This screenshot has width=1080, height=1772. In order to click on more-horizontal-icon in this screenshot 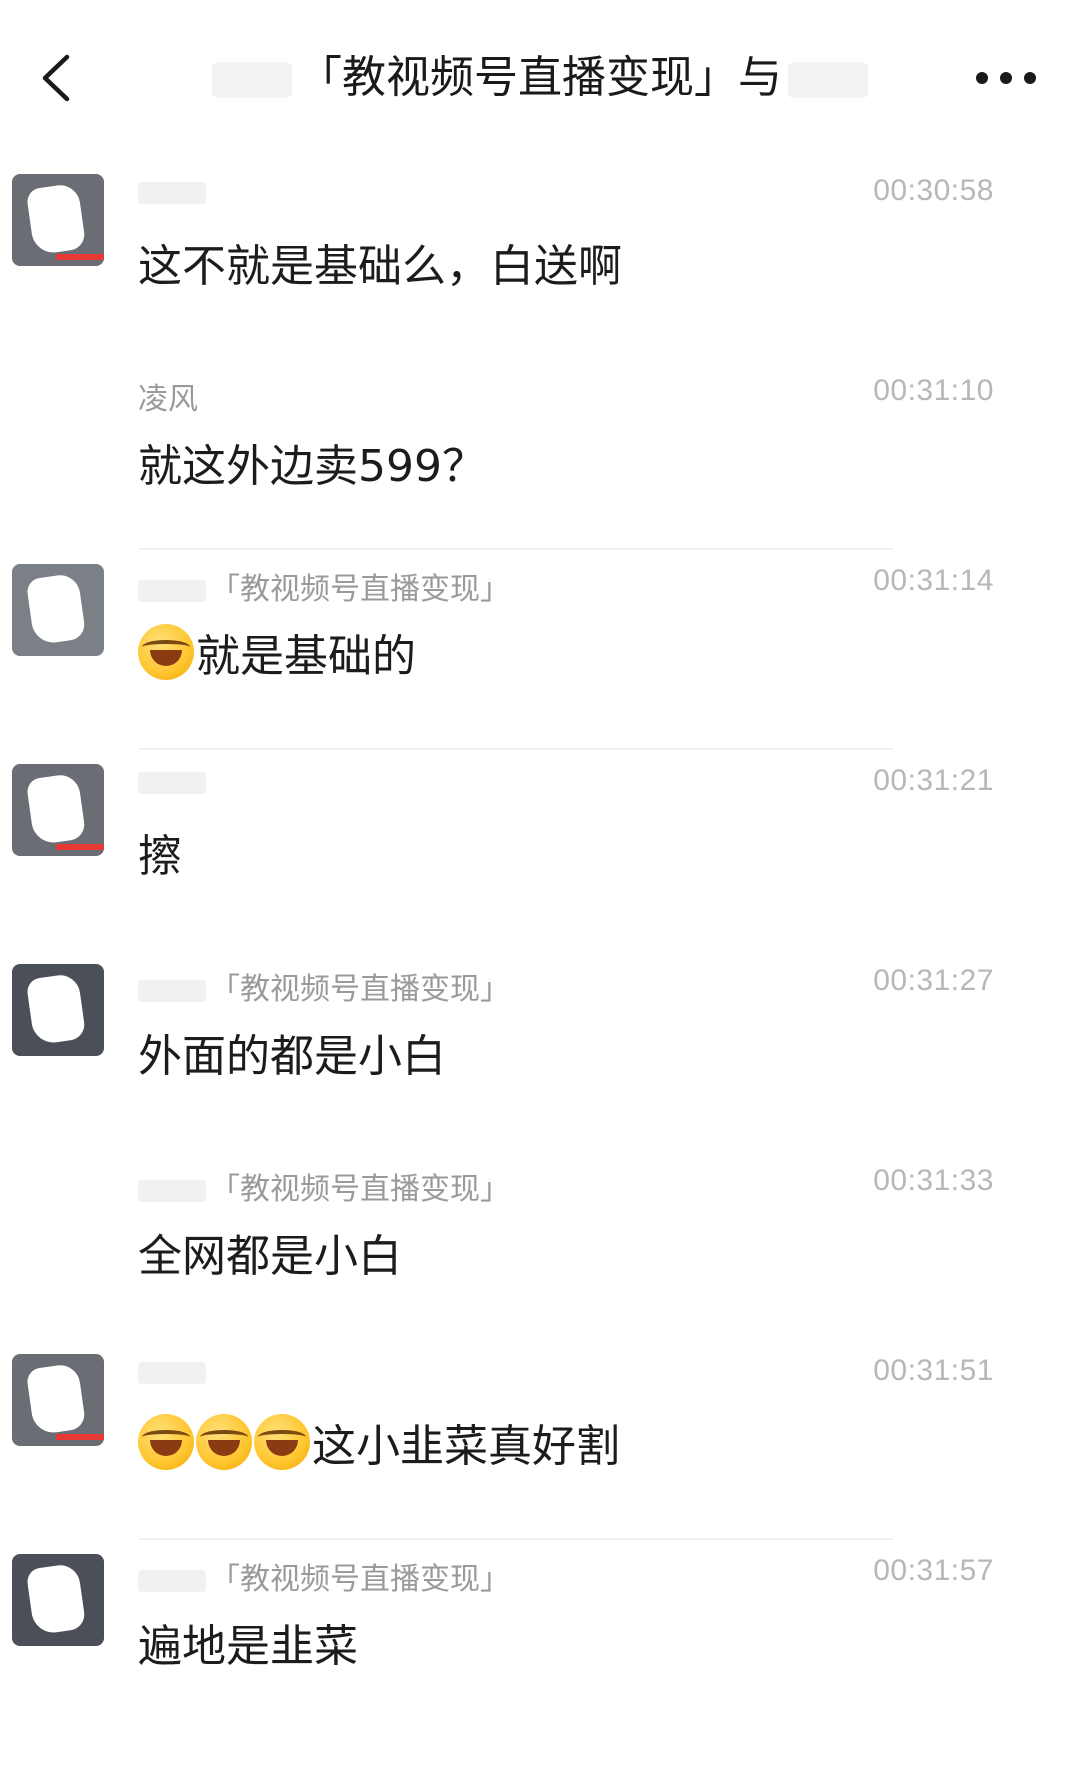, I will do `click(1006, 78)`.